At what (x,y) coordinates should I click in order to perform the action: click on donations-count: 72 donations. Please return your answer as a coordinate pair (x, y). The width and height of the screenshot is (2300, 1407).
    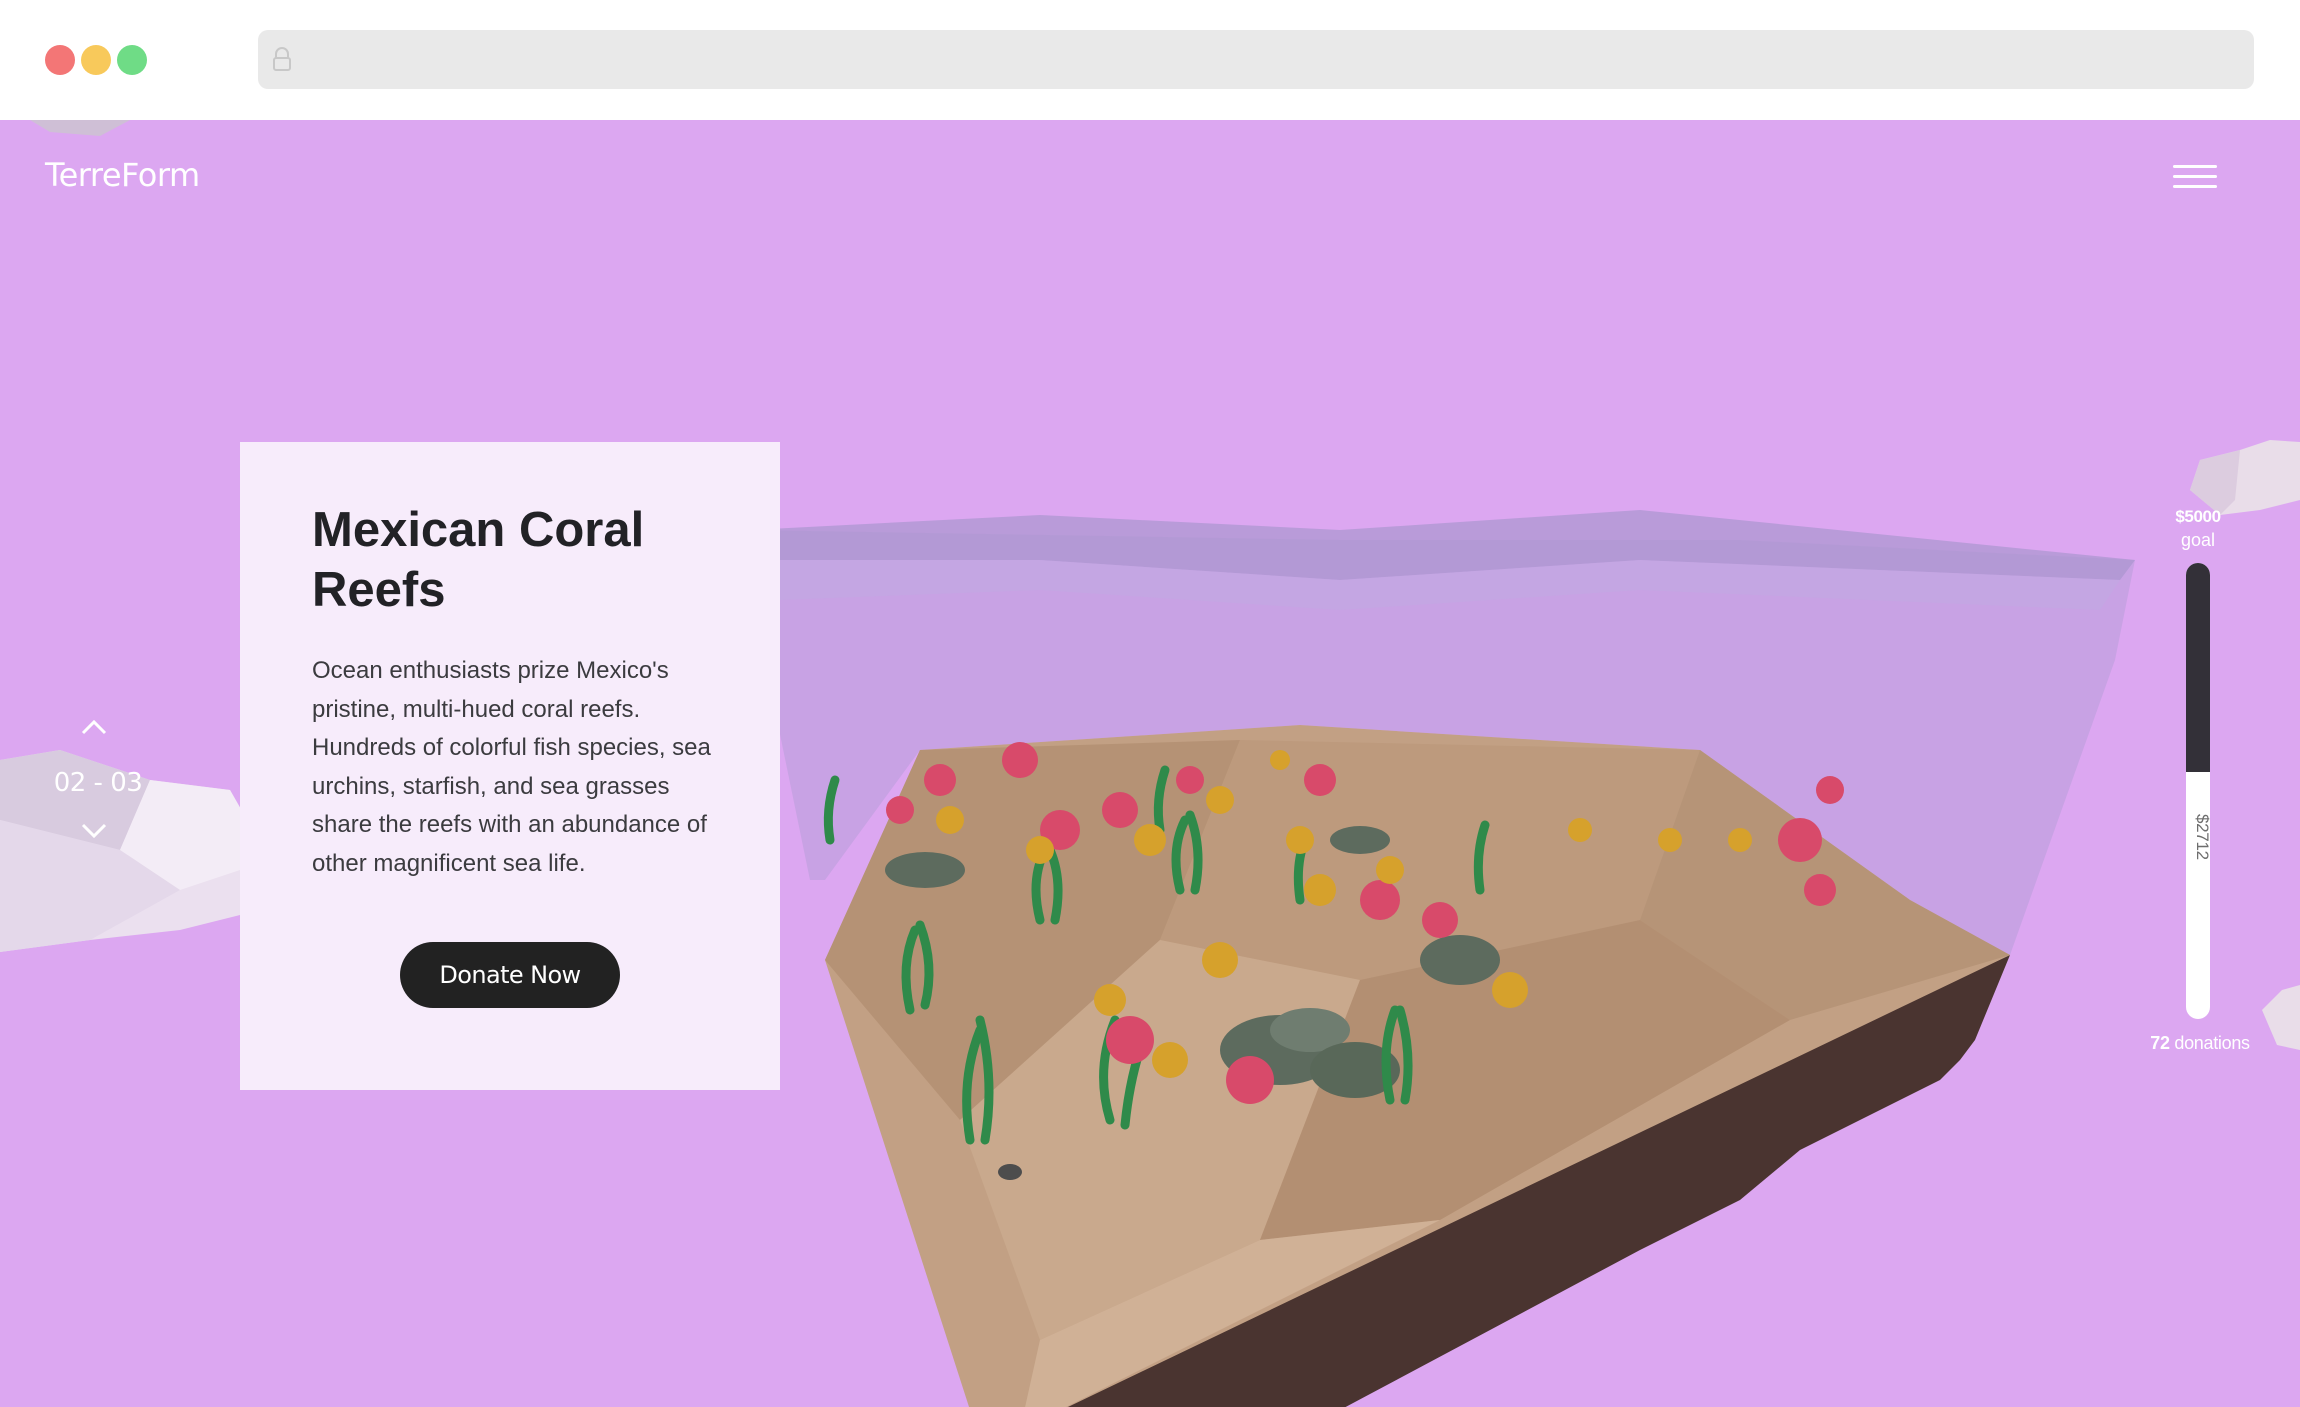
    Looking at the image, I should click on (2200, 1043).